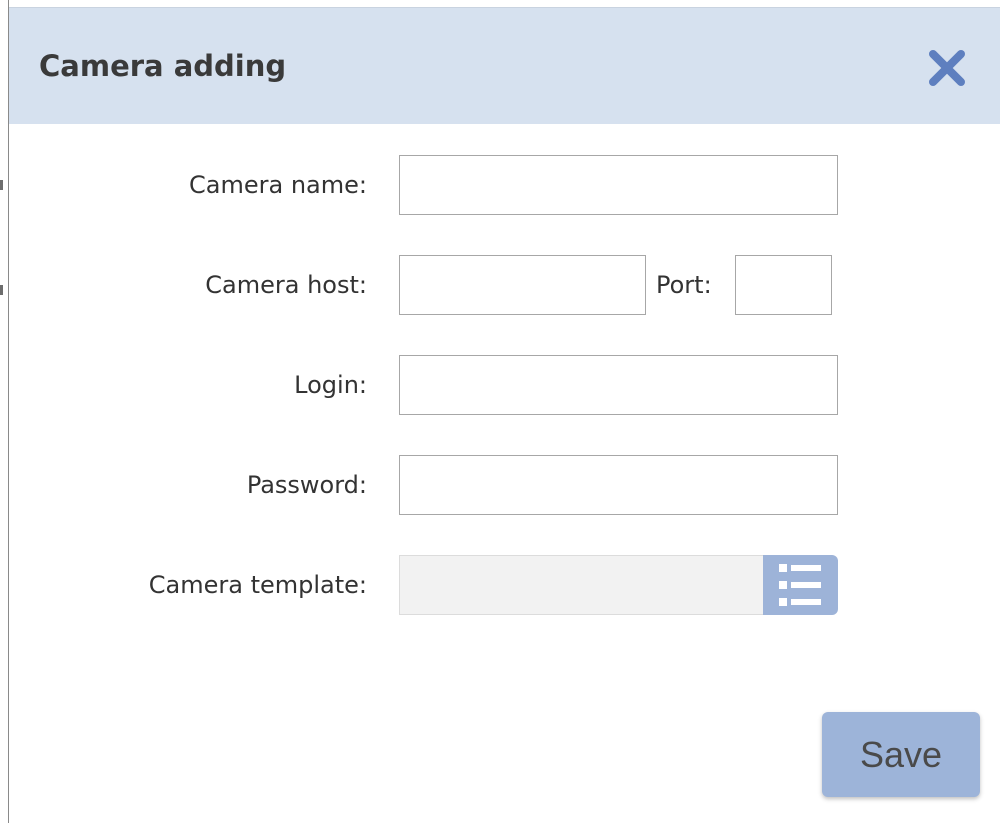  I want to click on port-input, so click(783, 285).